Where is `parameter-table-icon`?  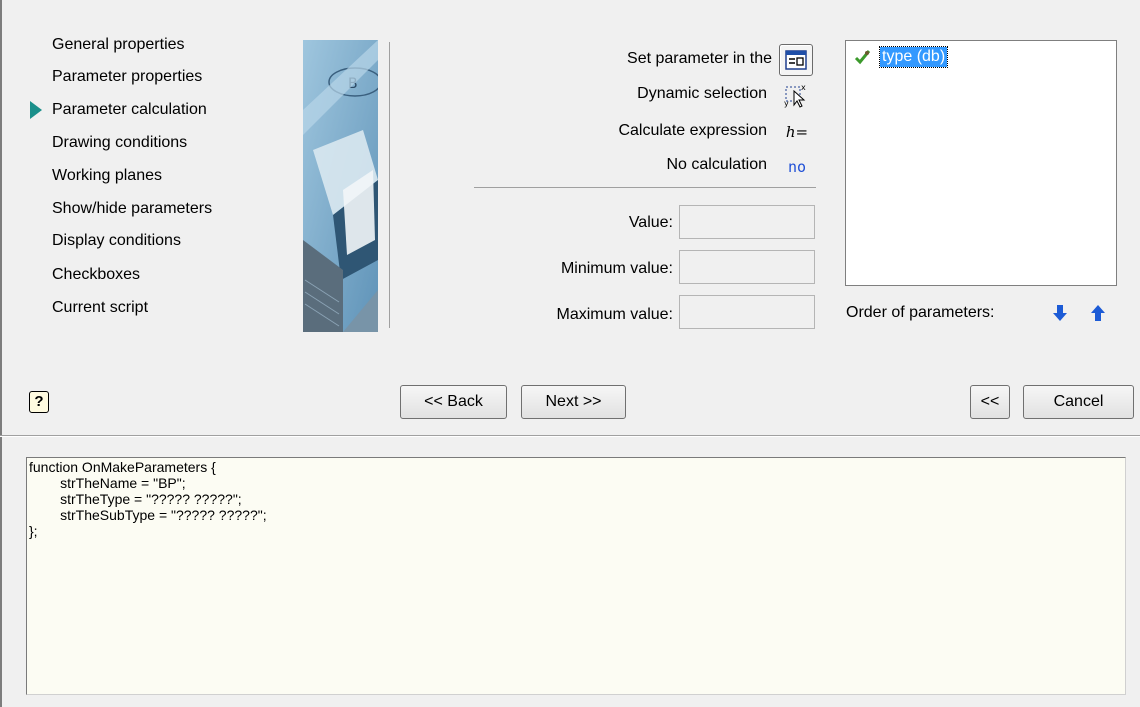
parameter-table-icon is located at coordinates (796, 60).